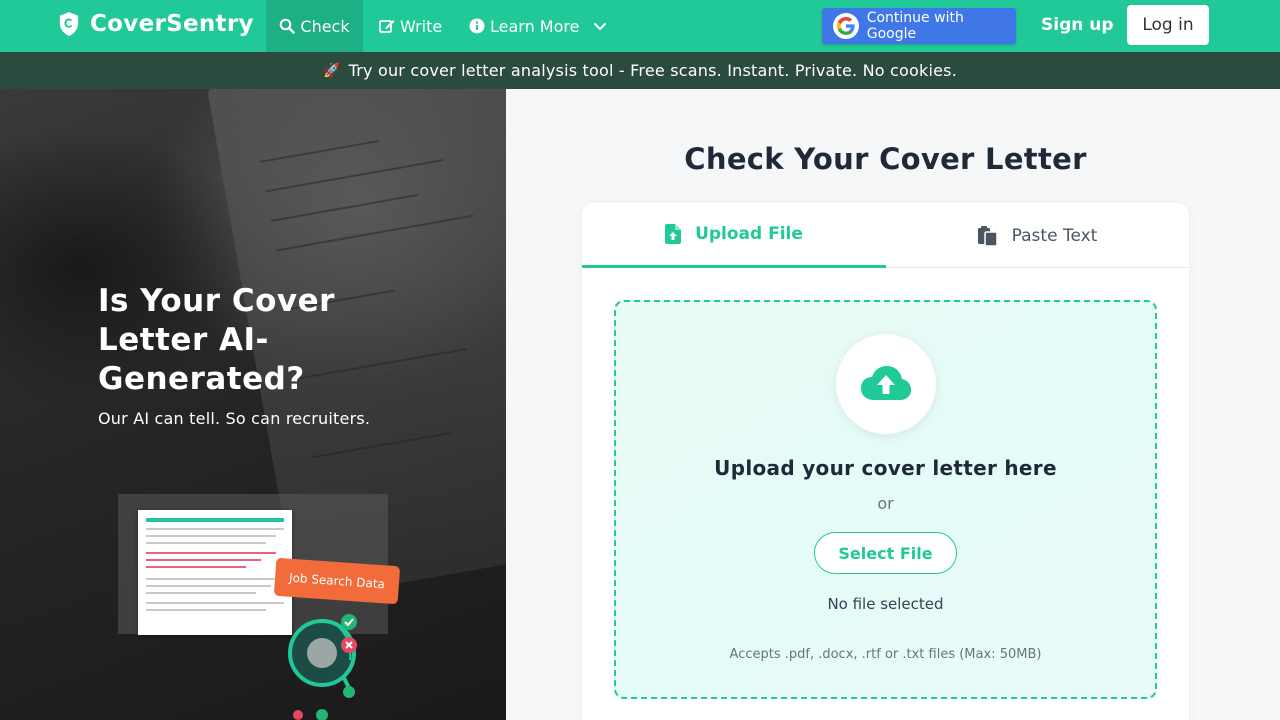  I want to click on rocket-icon: 🚀, so click(331, 70).